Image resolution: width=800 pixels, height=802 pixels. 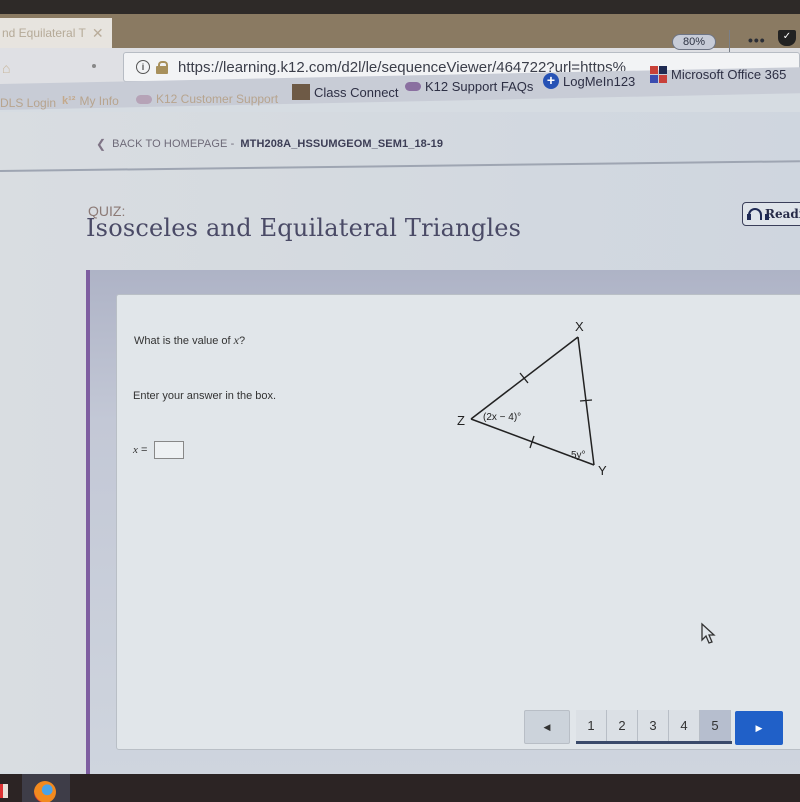 What do you see at coordinates (4, 791) in the screenshot?
I see `taskbar-app-icon` at bounding box center [4, 791].